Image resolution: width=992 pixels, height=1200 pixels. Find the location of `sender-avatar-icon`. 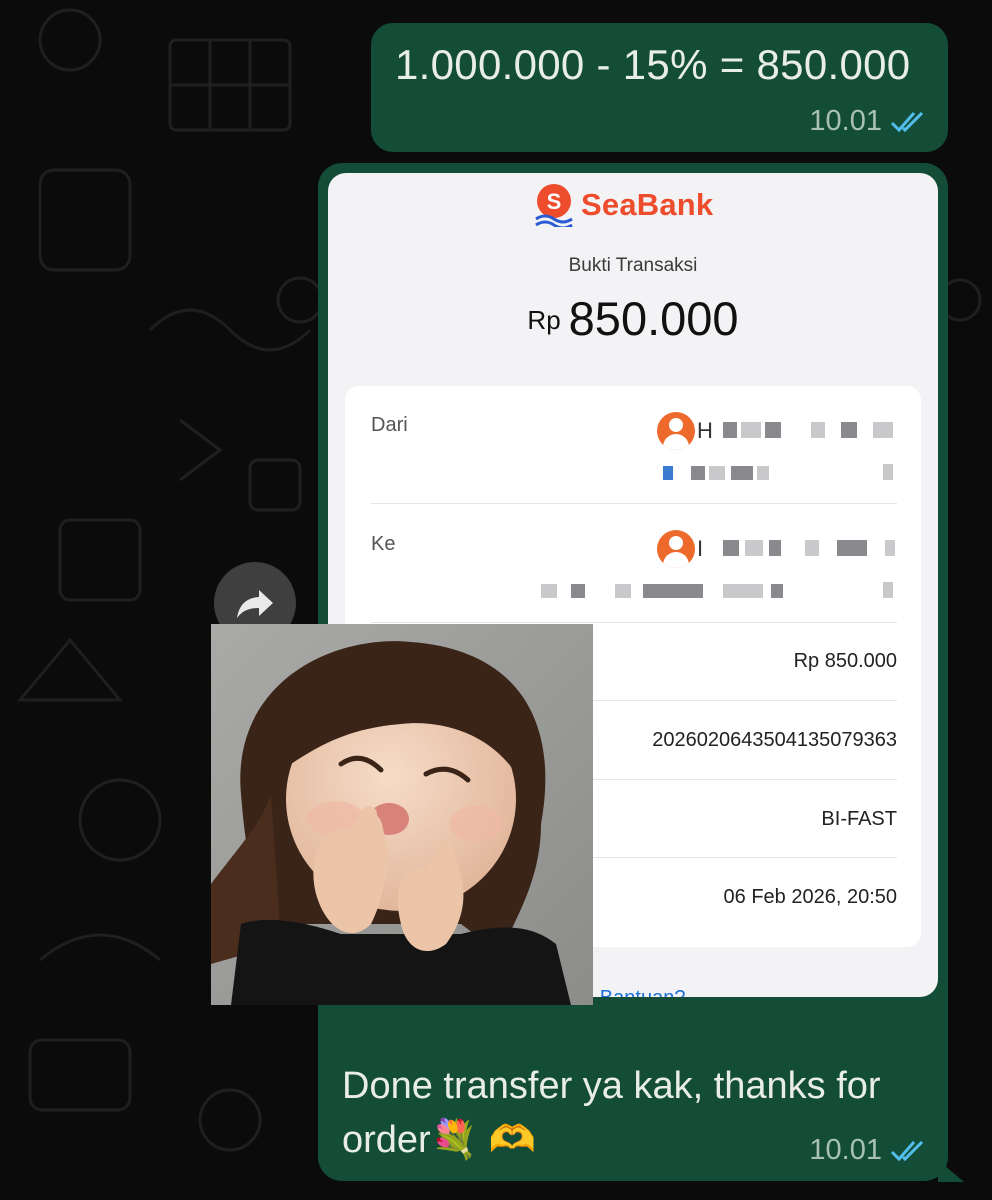

sender-avatar-icon is located at coordinates (676, 431).